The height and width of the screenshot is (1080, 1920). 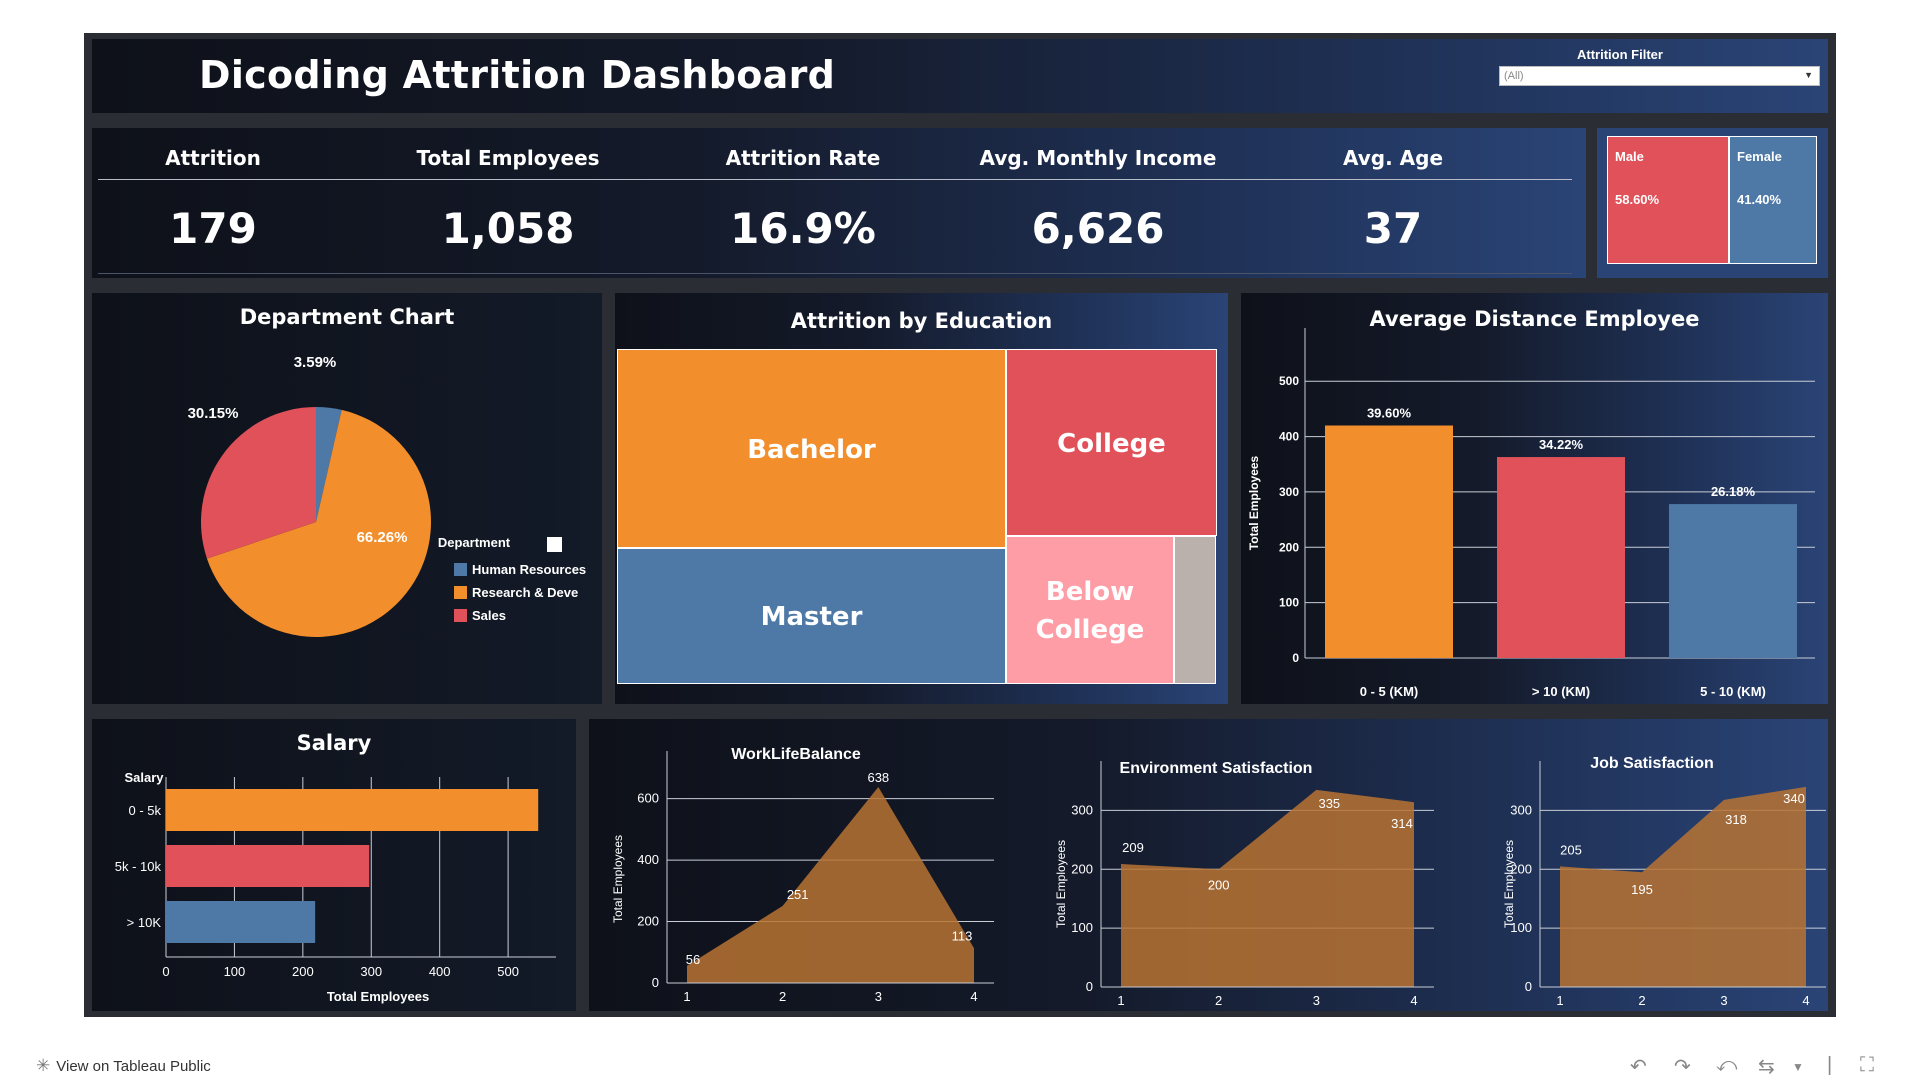 I want to click on salary-x-tick: 500, so click(x=508, y=971).